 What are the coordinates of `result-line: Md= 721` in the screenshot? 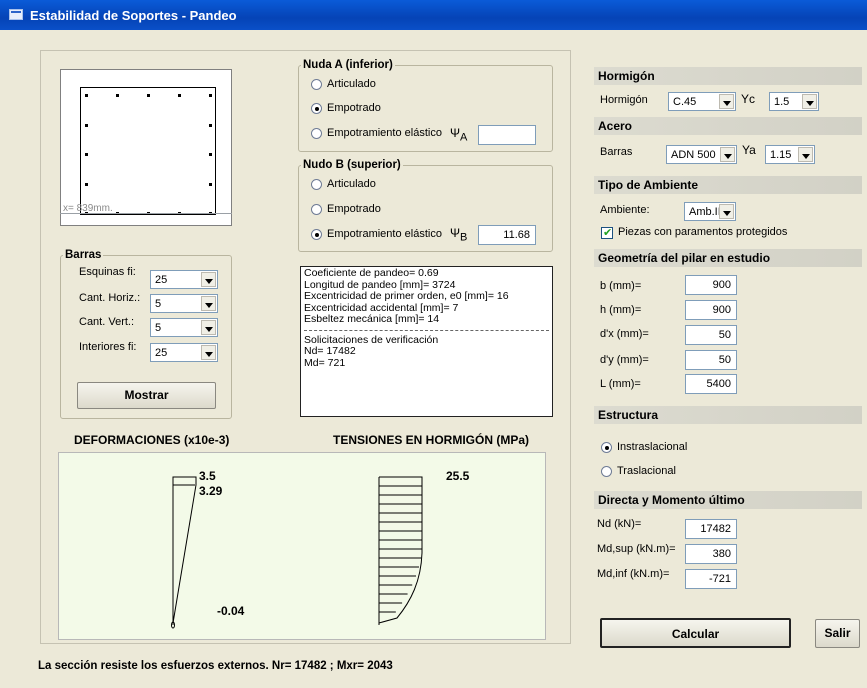 It's located at (325, 362).